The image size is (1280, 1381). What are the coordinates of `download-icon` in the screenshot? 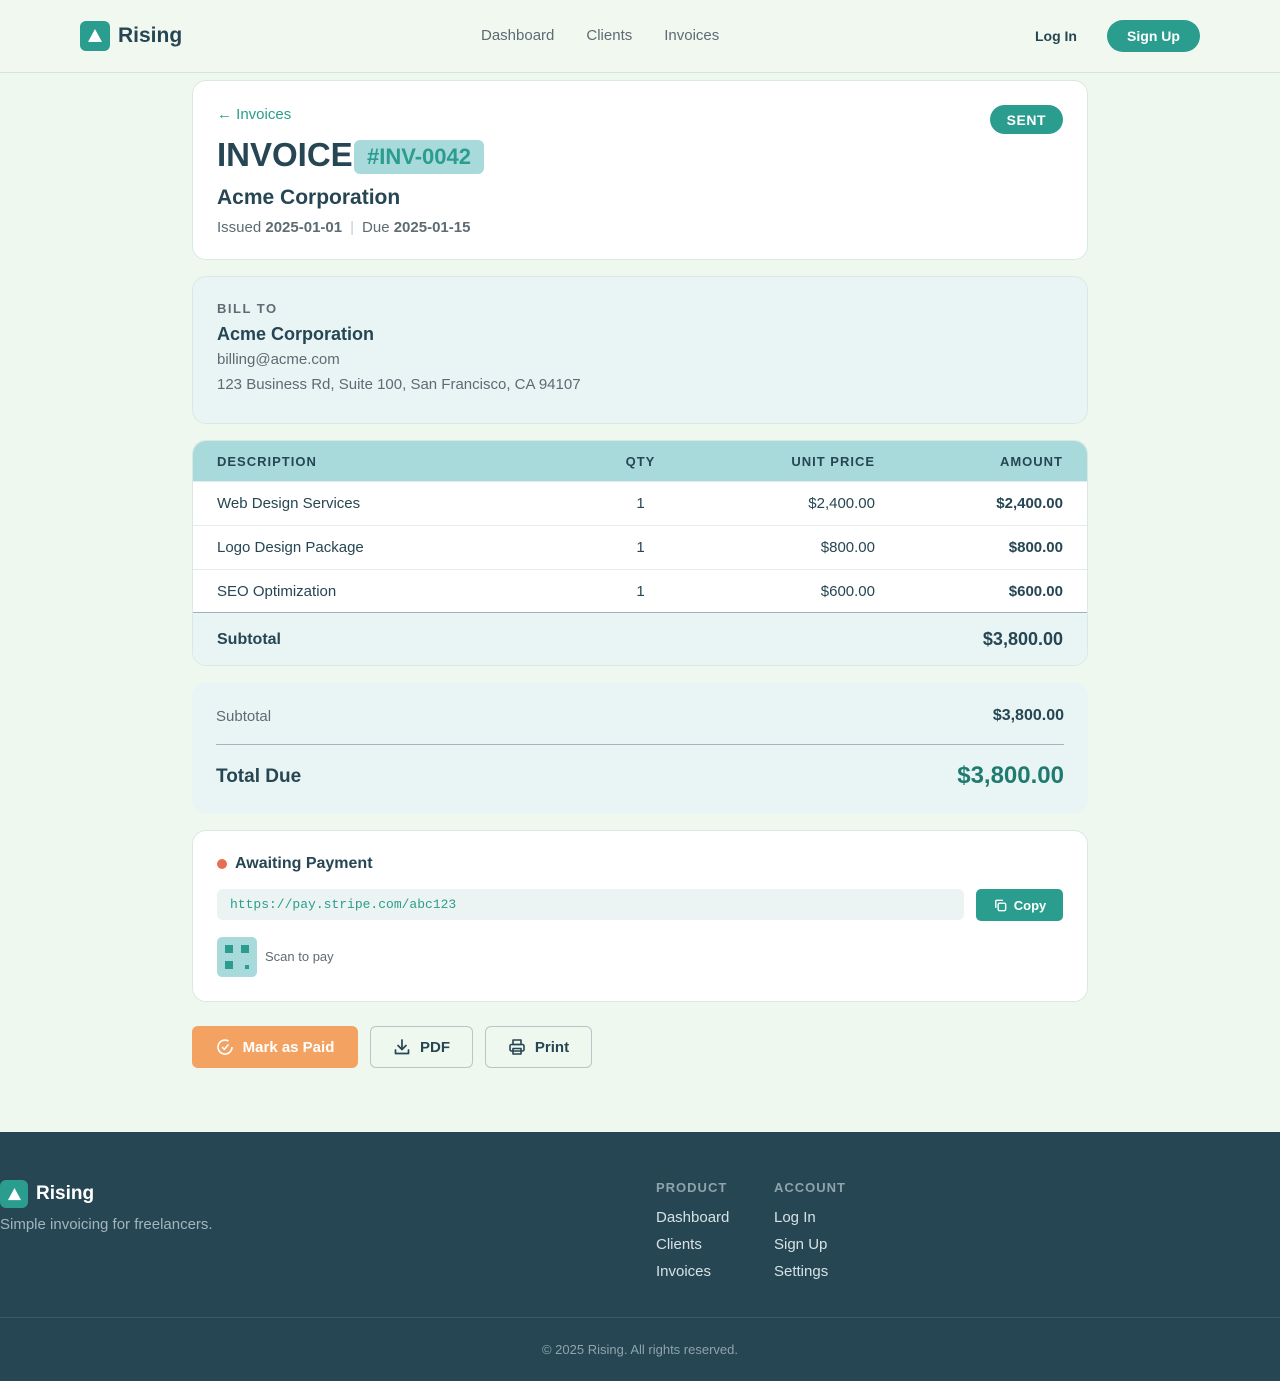 It's located at (402, 1047).